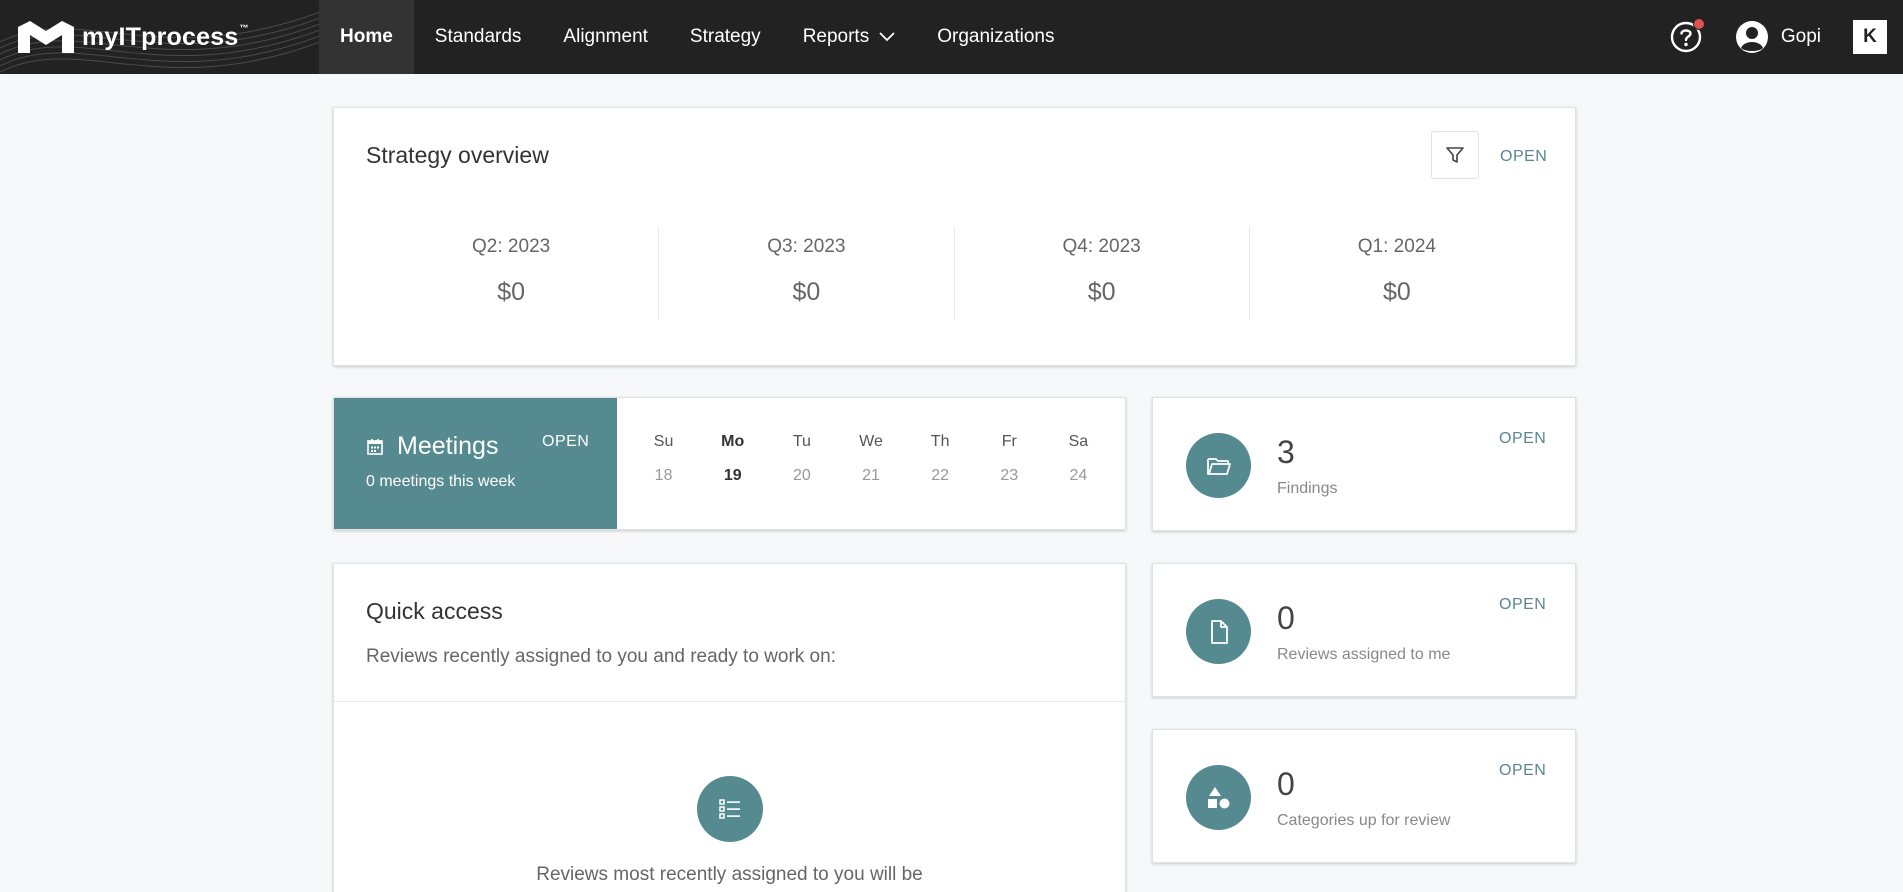 This screenshot has height=892, width=1903. I want to click on app-switcher-button: K, so click(1870, 37).